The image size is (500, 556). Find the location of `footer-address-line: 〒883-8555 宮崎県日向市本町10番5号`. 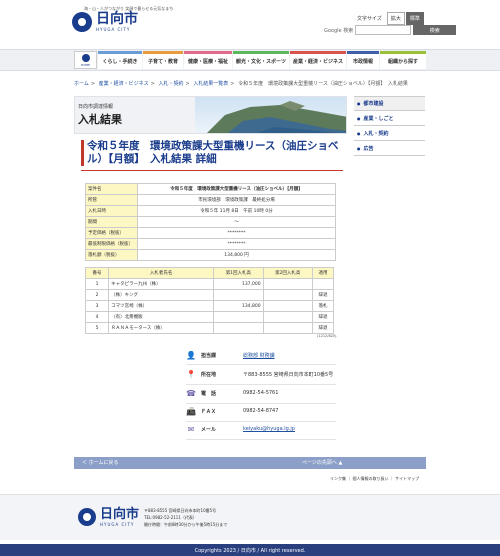

footer-address-line: 〒883-8555 宮崎県日向市本町10番5号 is located at coordinates (180, 510).